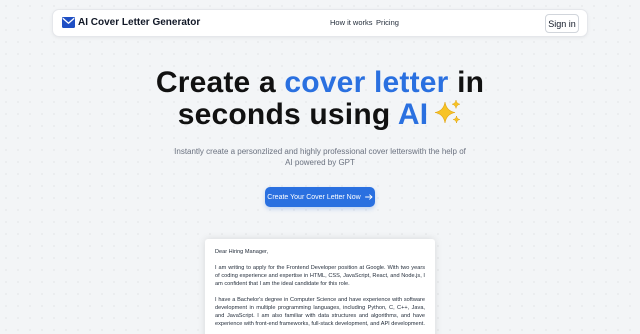 The height and width of the screenshot is (334, 640). Describe the element at coordinates (366, 82) in the screenshot. I see `hero-title-accent: cover letter` at that location.